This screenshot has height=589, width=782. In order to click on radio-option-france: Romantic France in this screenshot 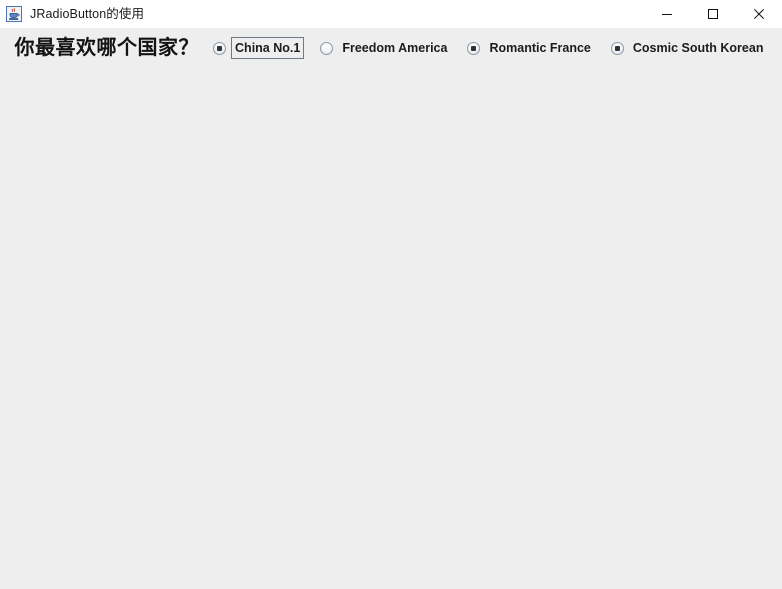, I will do `click(530, 48)`.